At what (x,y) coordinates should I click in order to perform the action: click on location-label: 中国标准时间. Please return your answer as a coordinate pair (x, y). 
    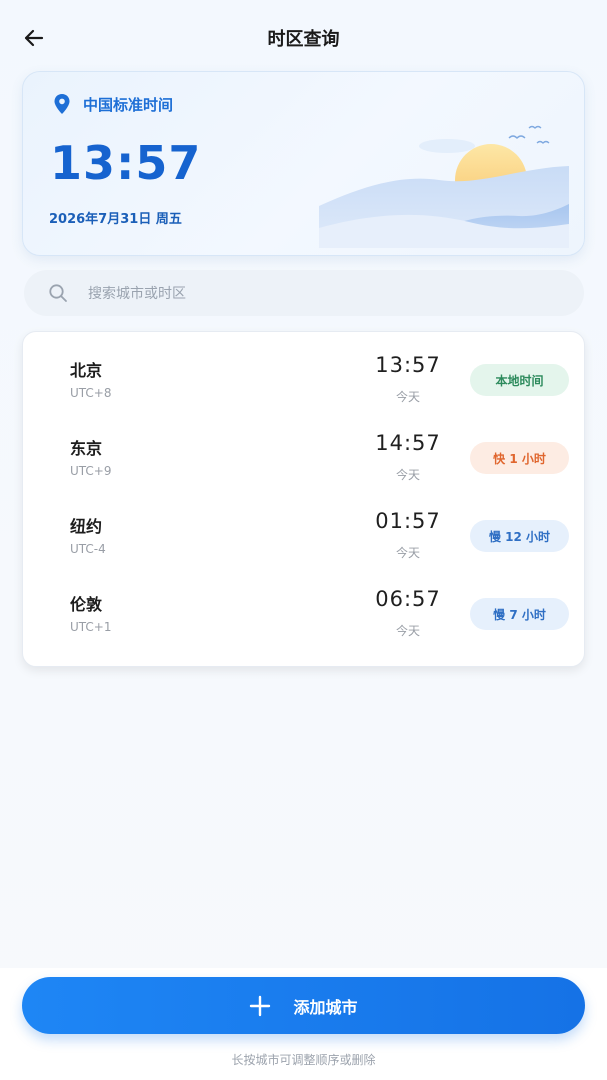
    Looking at the image, I should click on (128, 104).